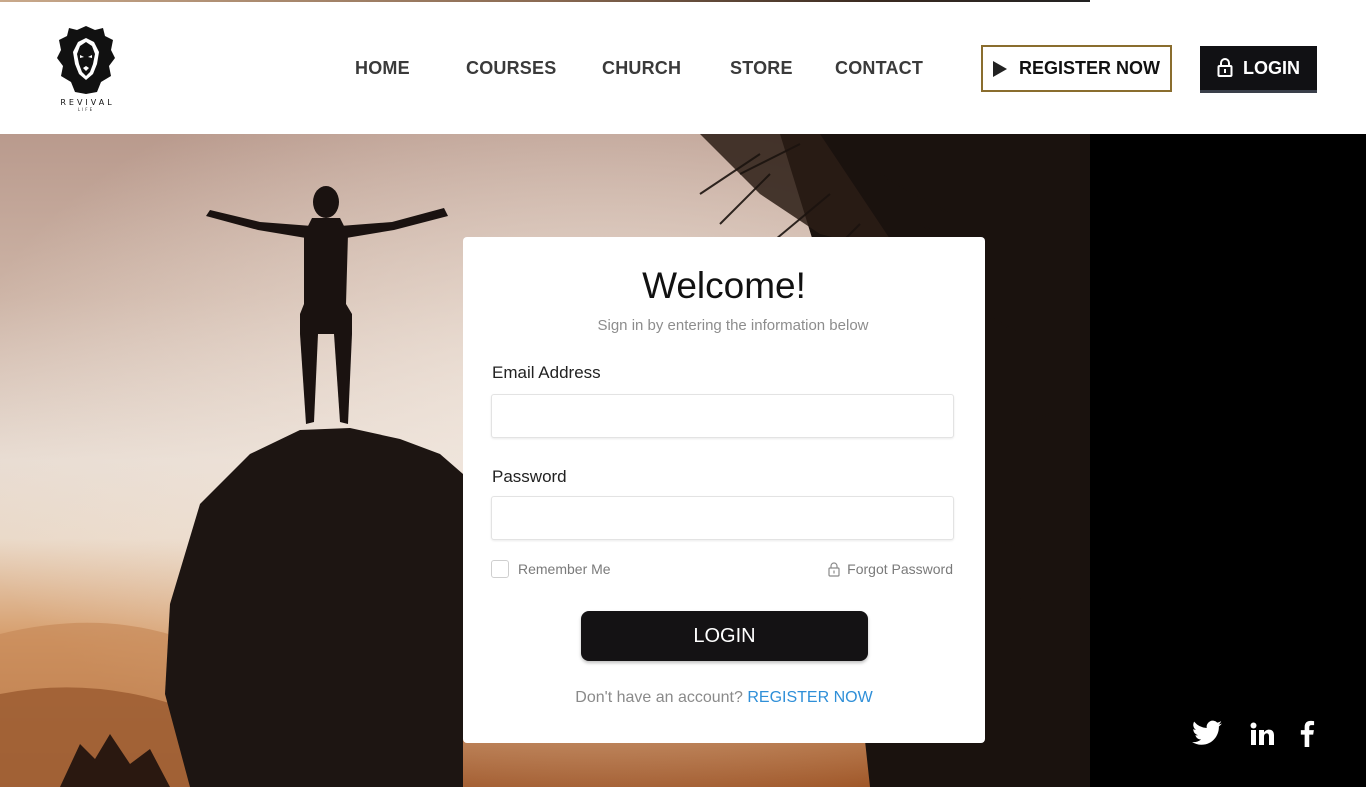  What do you see at coordinates (999, 68) in the screenshot?
I see `play-icon` at bounding box center [999, 68].